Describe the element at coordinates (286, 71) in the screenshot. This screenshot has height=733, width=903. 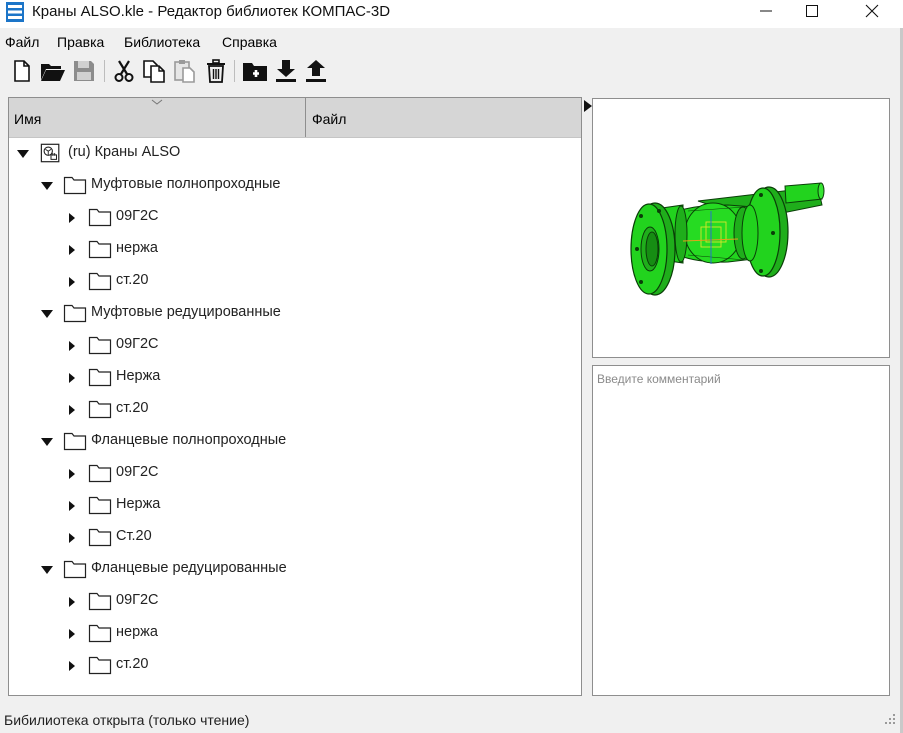
I see `import-button` at that location.